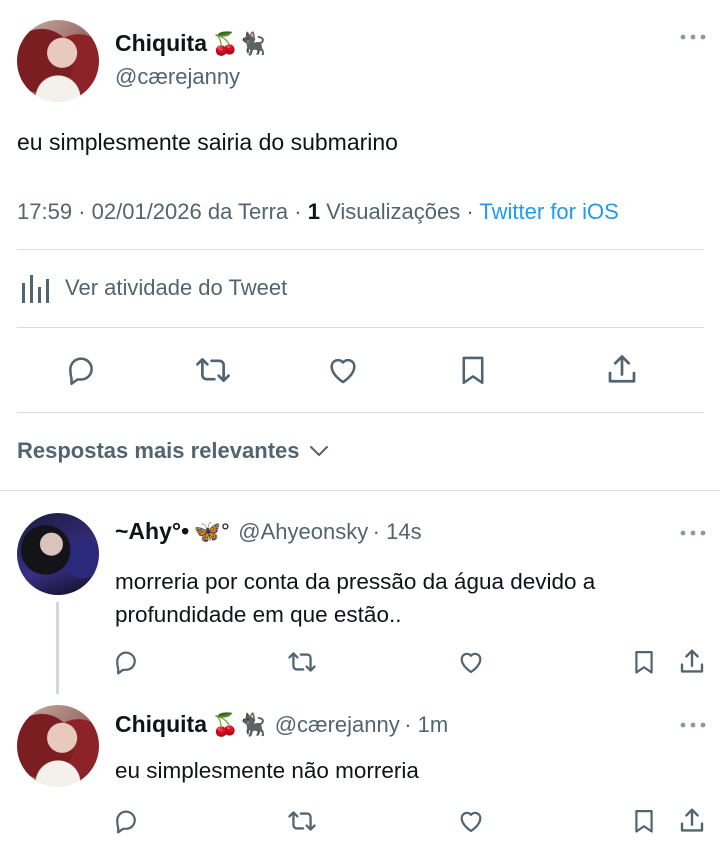 This screenshot has height=851, width=720. I want to click on reply-text-line: profundidade em que estão.., so click(258, 614).